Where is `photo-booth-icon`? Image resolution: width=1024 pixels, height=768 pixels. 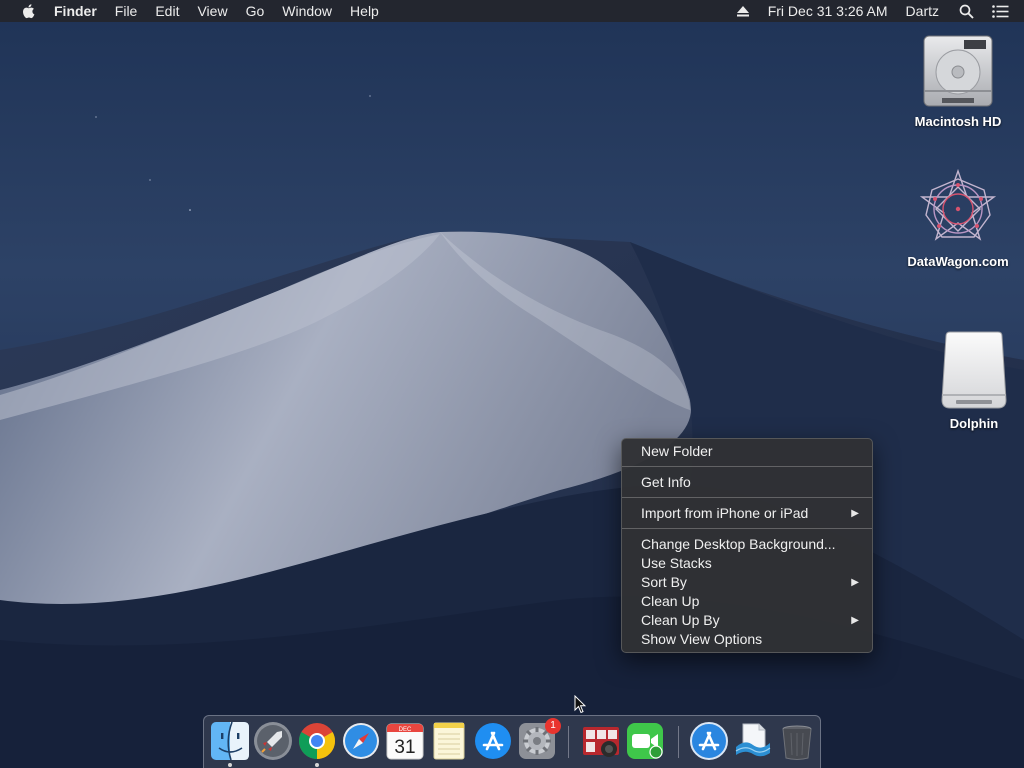 photo-booth-icon is located at coordinates (601, 742).